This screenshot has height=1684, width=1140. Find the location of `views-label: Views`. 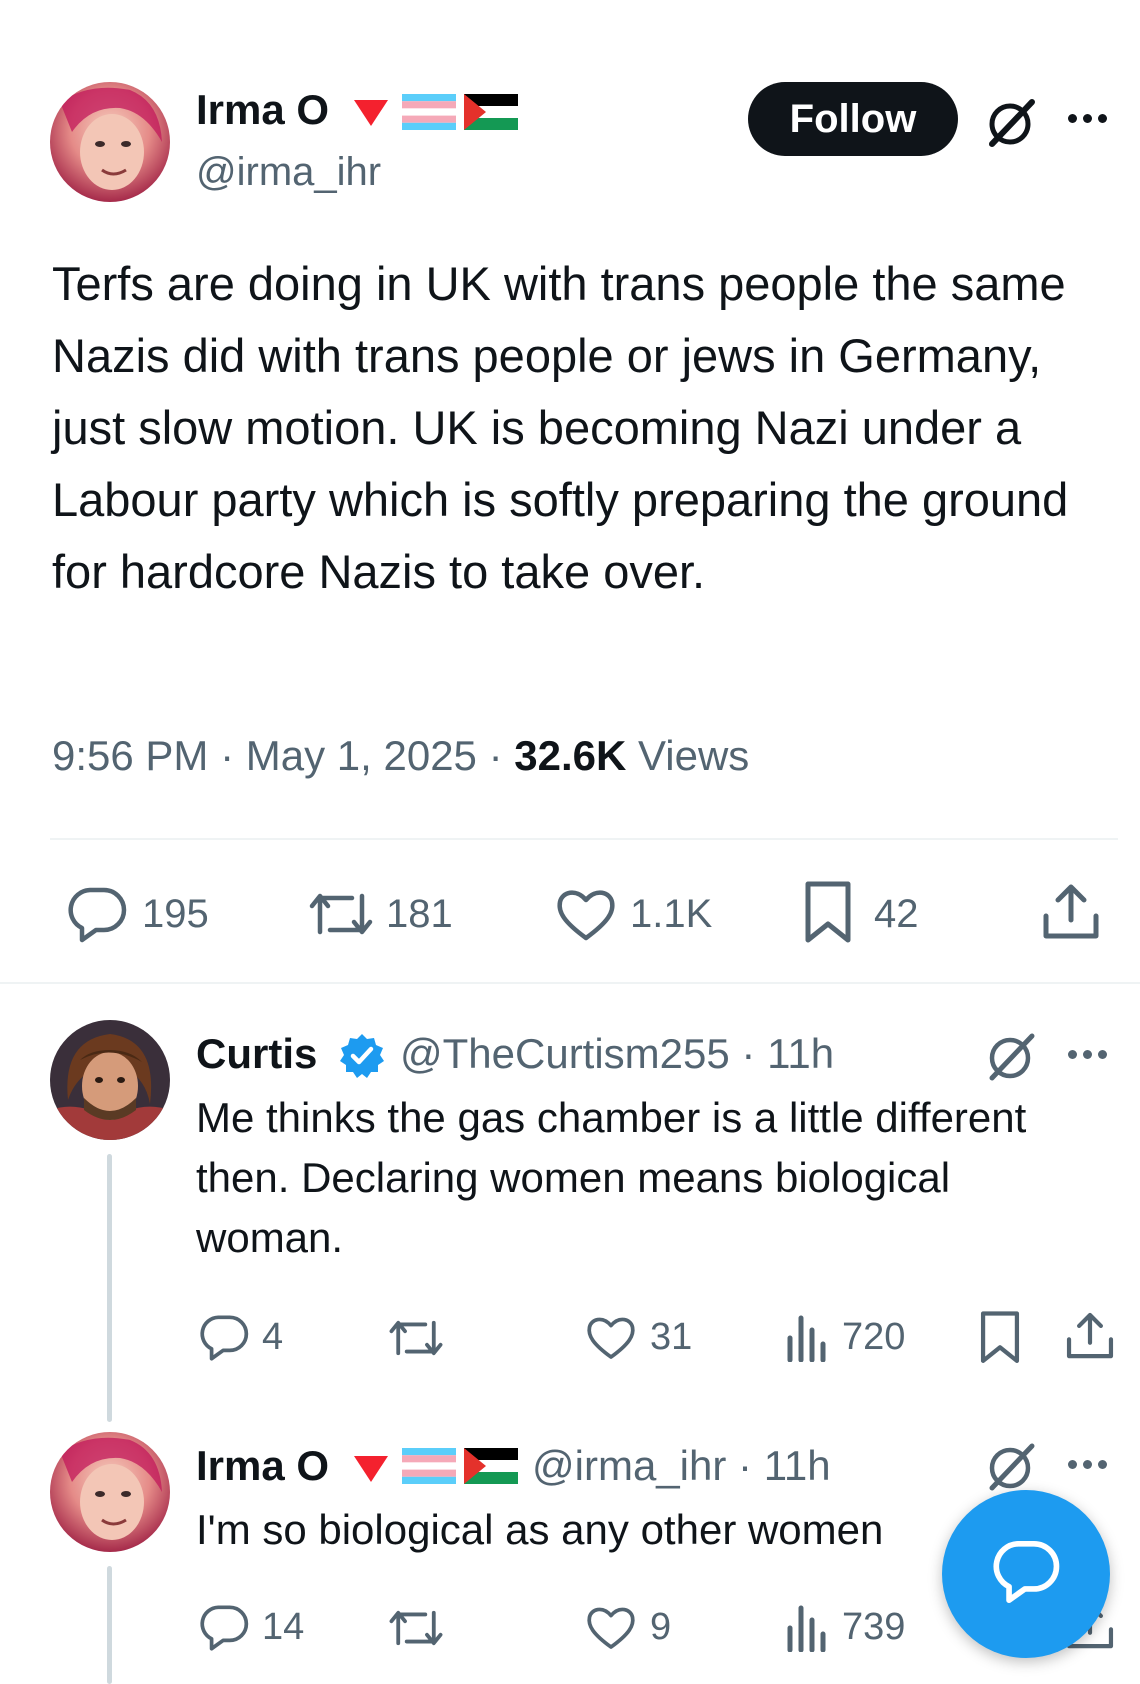

views-label: Views is located at coordinates (694, 755).